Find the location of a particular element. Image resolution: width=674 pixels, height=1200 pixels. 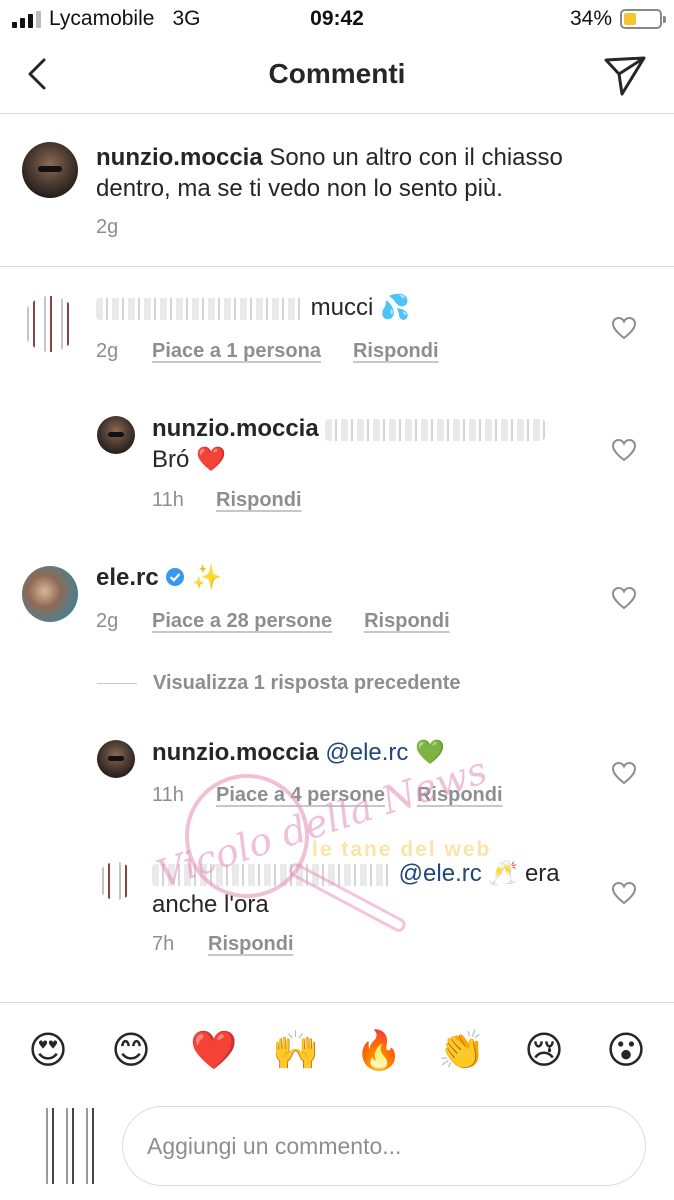

comment-text: mucci 💦 is located at coordinates (346, 307).